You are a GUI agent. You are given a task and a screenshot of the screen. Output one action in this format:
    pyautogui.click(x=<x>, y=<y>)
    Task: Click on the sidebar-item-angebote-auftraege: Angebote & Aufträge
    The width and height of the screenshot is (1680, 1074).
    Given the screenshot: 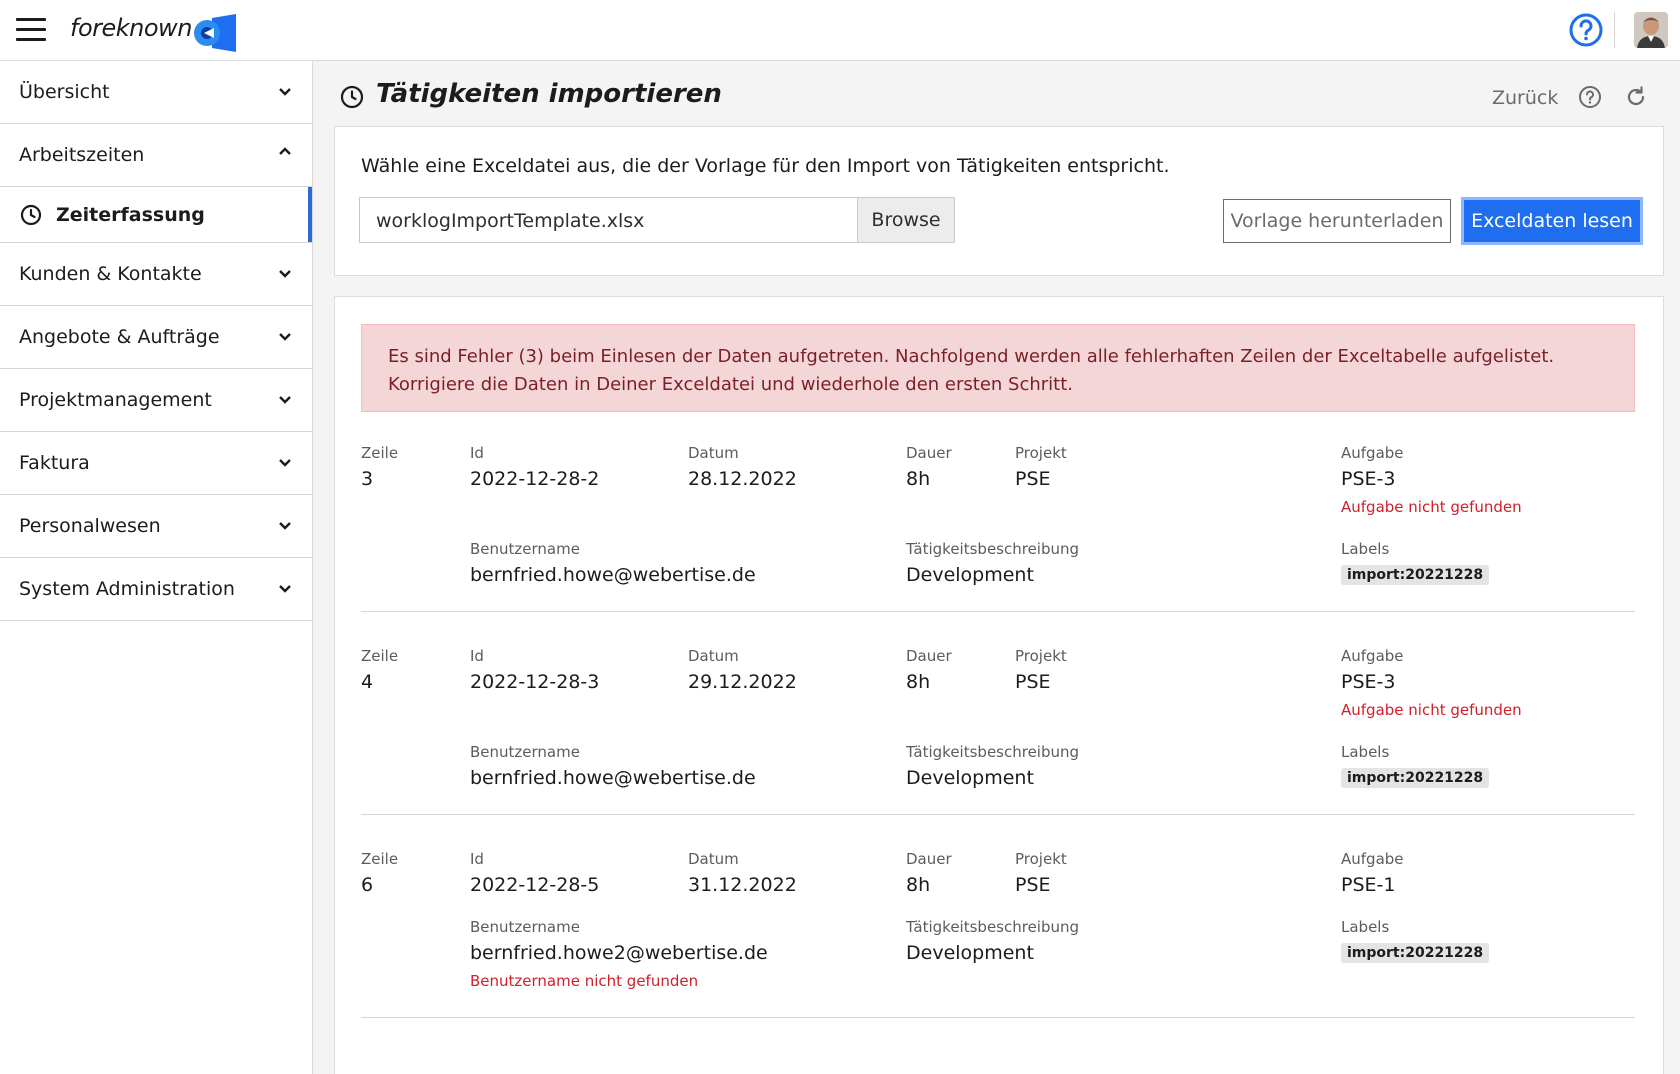 What is the action you would take?
    pyautogui.click(x=156, y=337)
    